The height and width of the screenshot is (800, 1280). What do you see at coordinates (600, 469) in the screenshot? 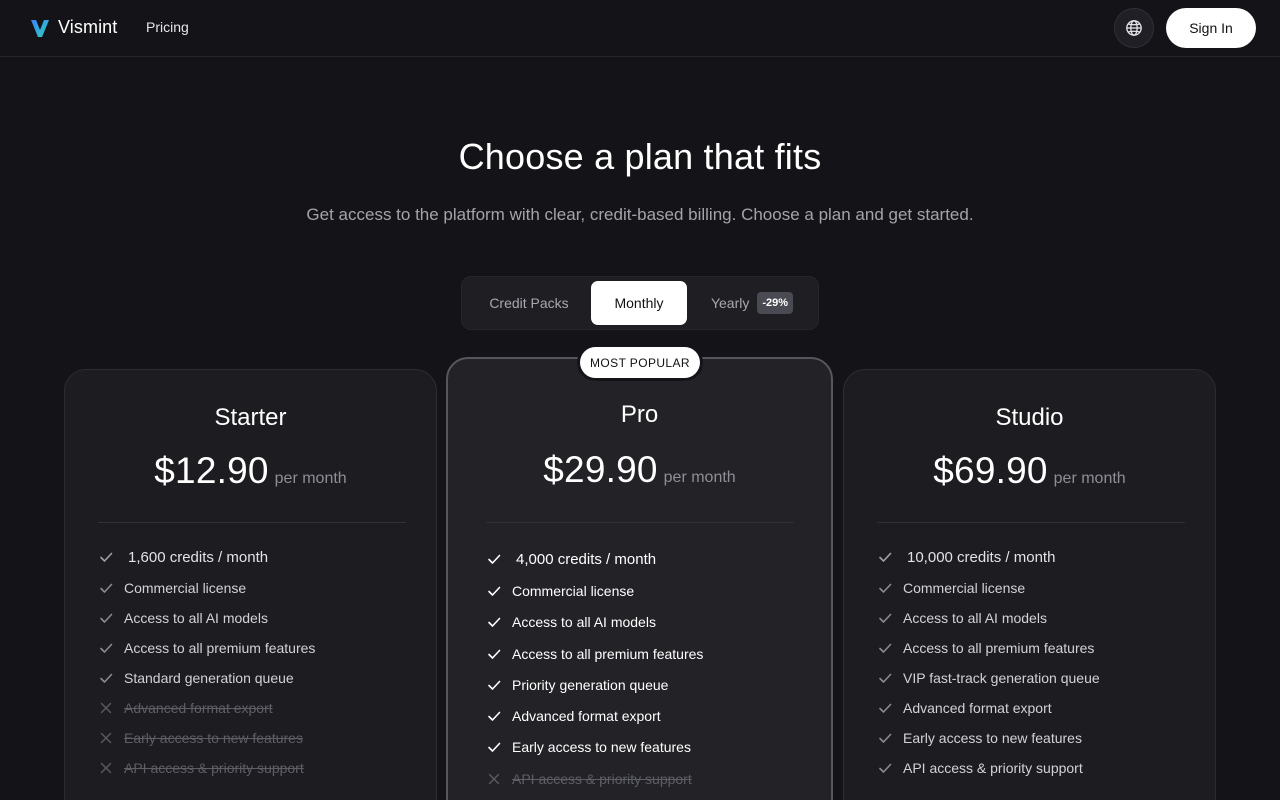
I see `plan-price: $29.90` at bounding box center [600, 469].